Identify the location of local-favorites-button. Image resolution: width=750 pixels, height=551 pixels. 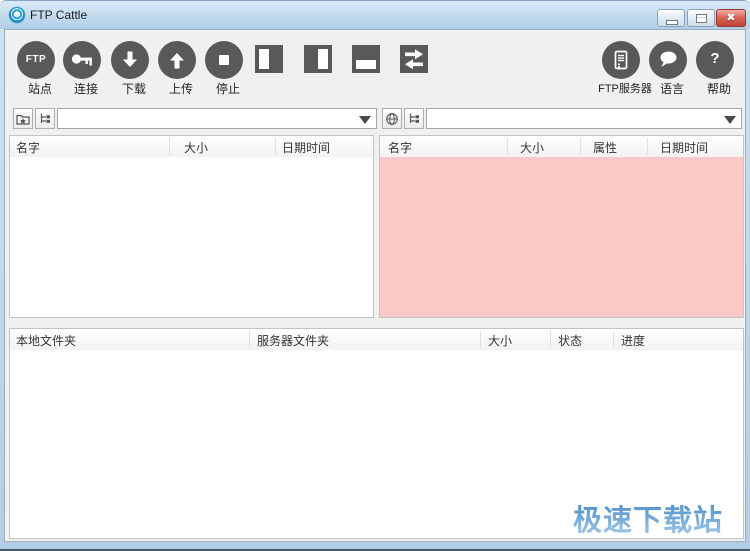
(23, 118).